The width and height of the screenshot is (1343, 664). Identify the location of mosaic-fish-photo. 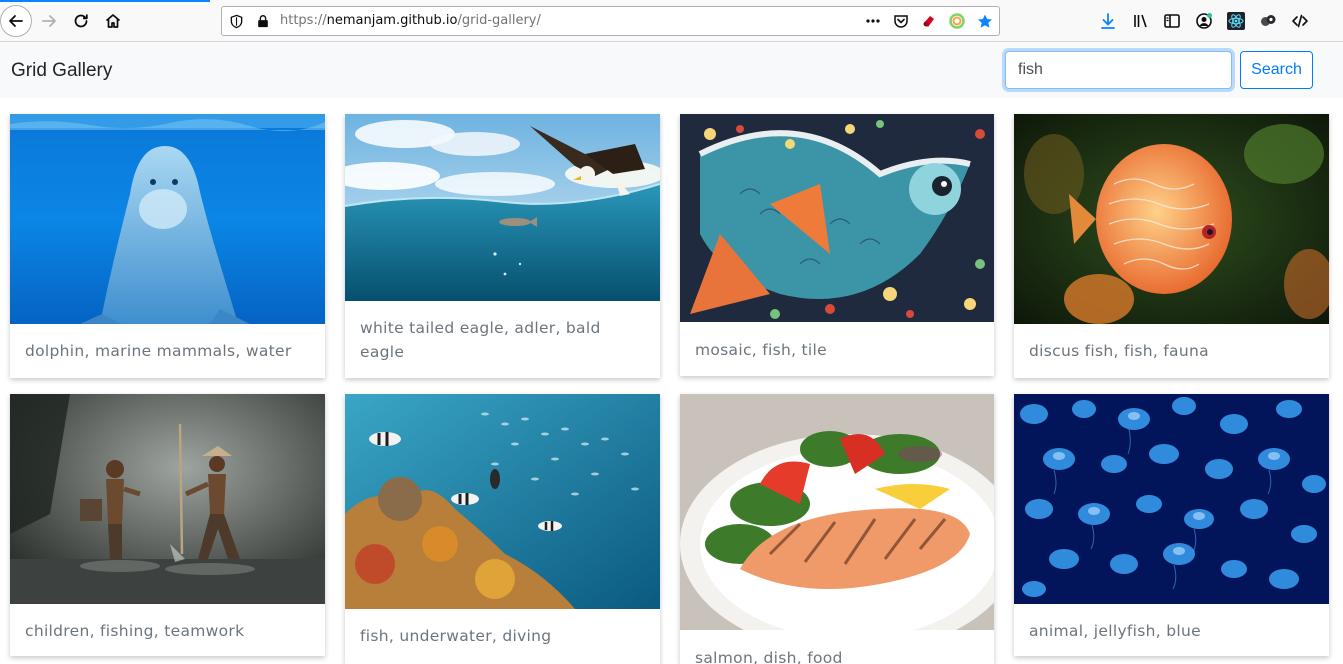
(837, 218).